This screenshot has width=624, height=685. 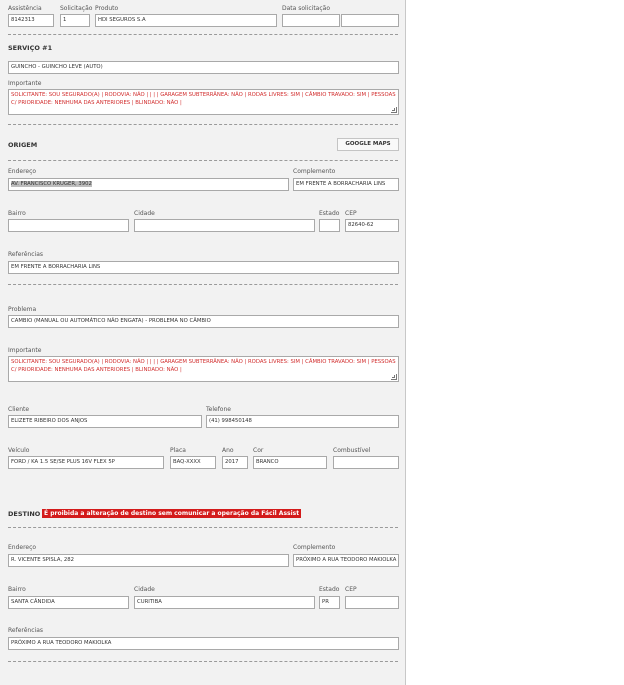 I want to click on assistencia-label: Assistência, so click(x=25, y=8).